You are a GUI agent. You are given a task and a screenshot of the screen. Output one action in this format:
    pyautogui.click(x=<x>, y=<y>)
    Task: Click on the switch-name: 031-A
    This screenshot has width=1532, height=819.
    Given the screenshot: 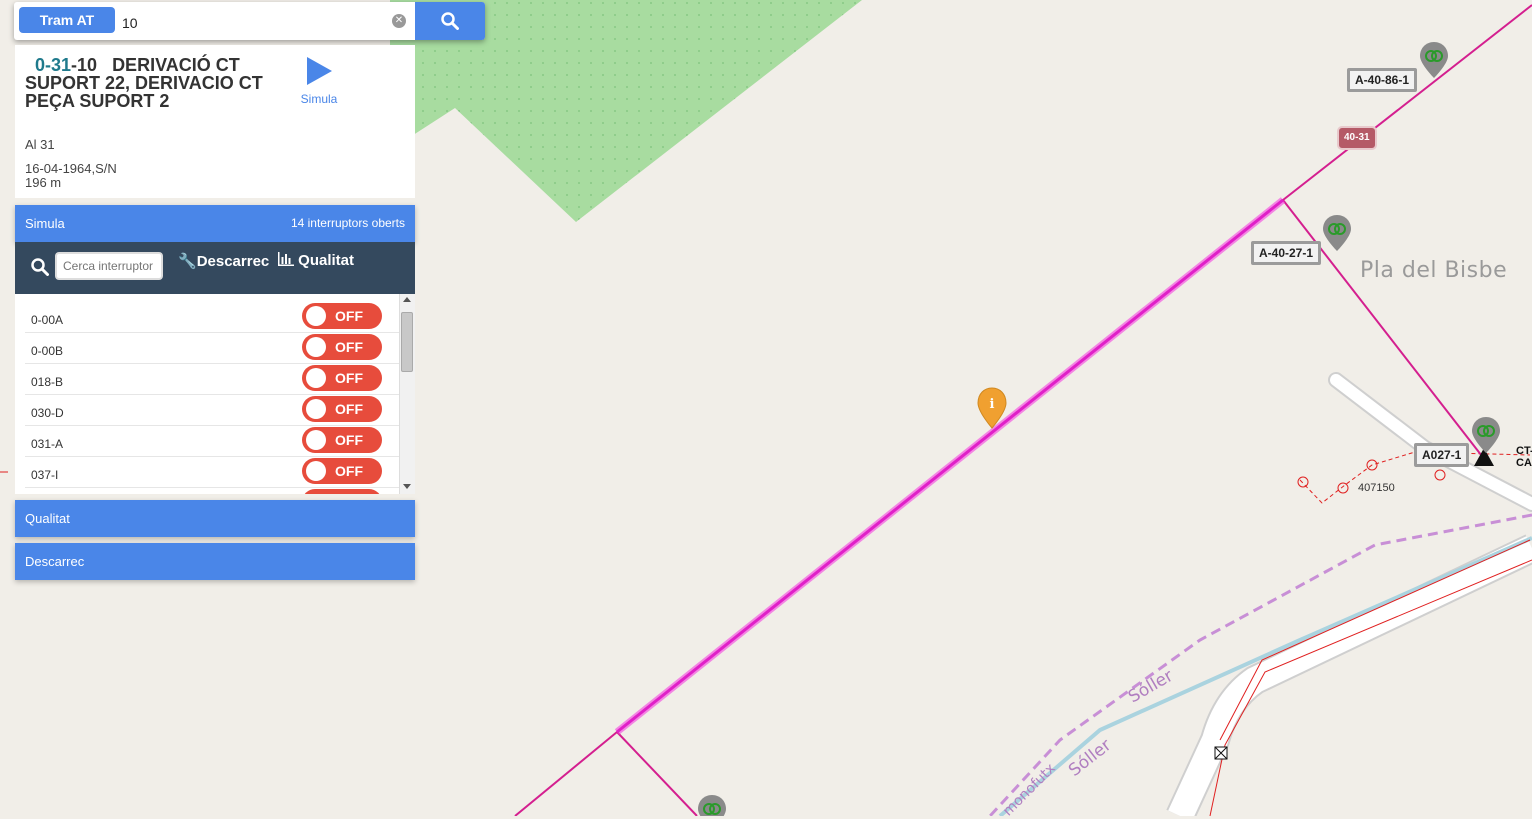 What is the action you would take?
    pyautogui.click(x=47, y=444)
    